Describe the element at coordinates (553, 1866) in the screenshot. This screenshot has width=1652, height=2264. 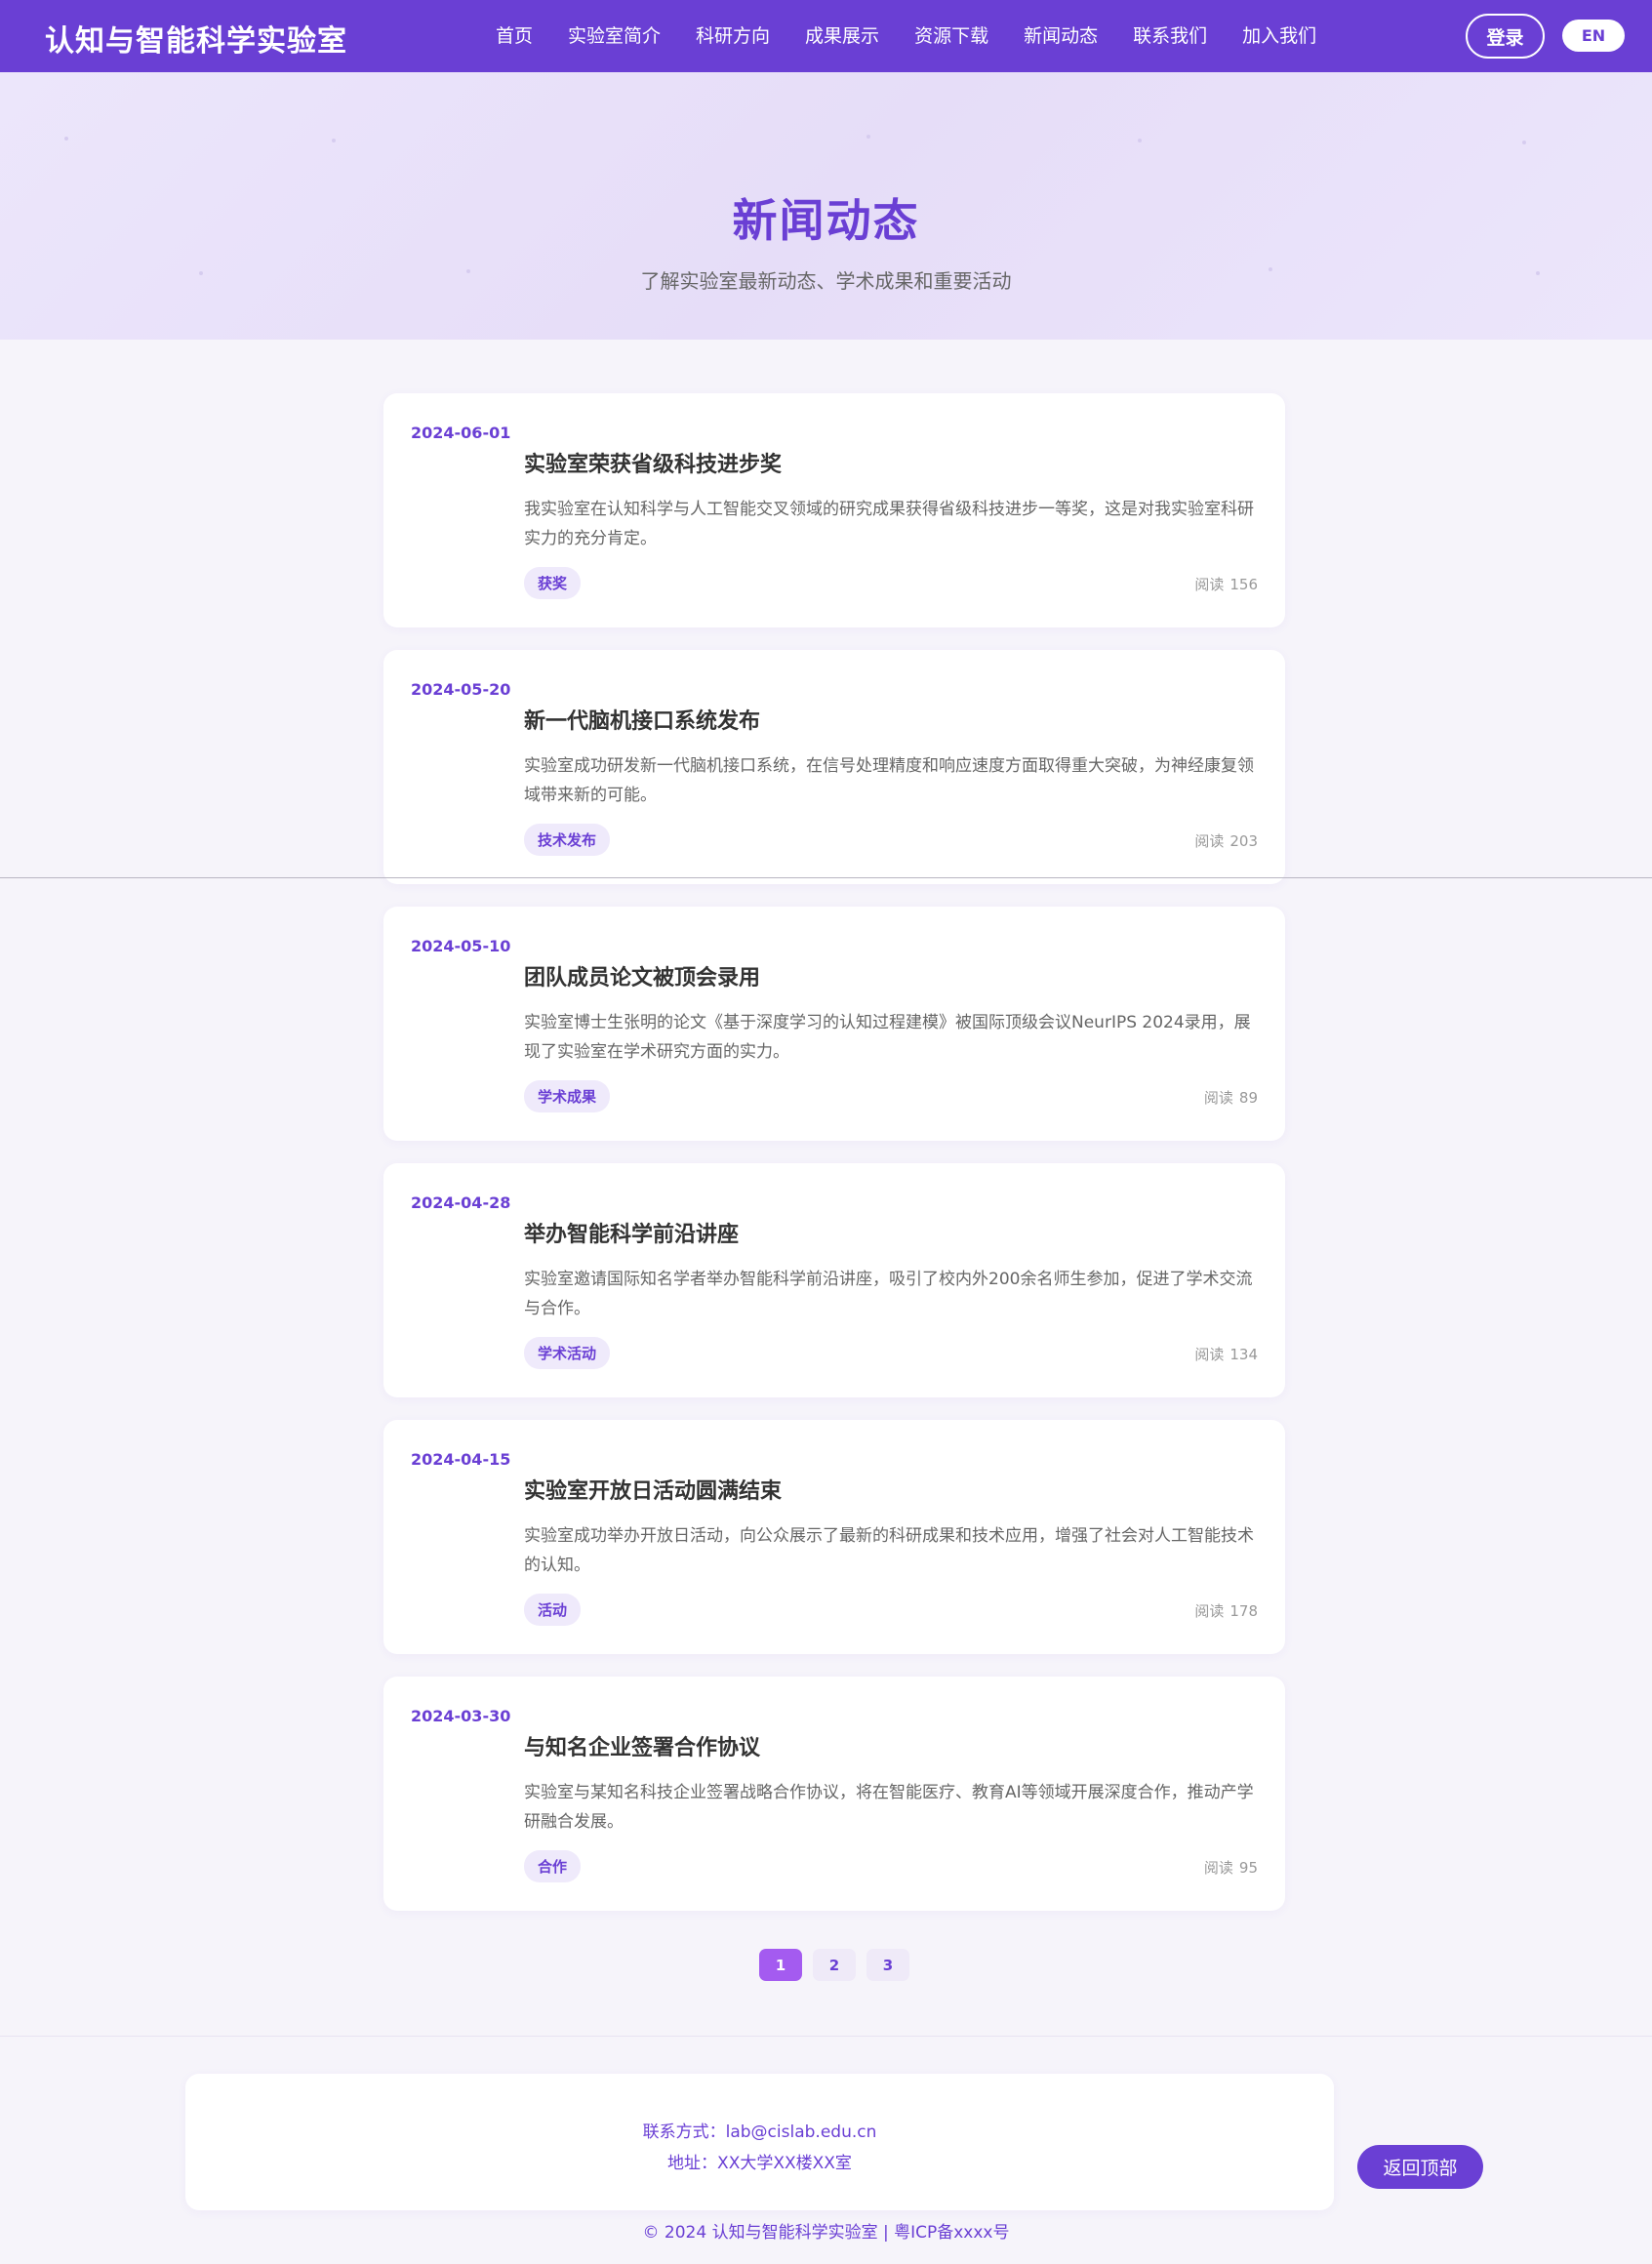
I see `news-tag: 合作` at that location.